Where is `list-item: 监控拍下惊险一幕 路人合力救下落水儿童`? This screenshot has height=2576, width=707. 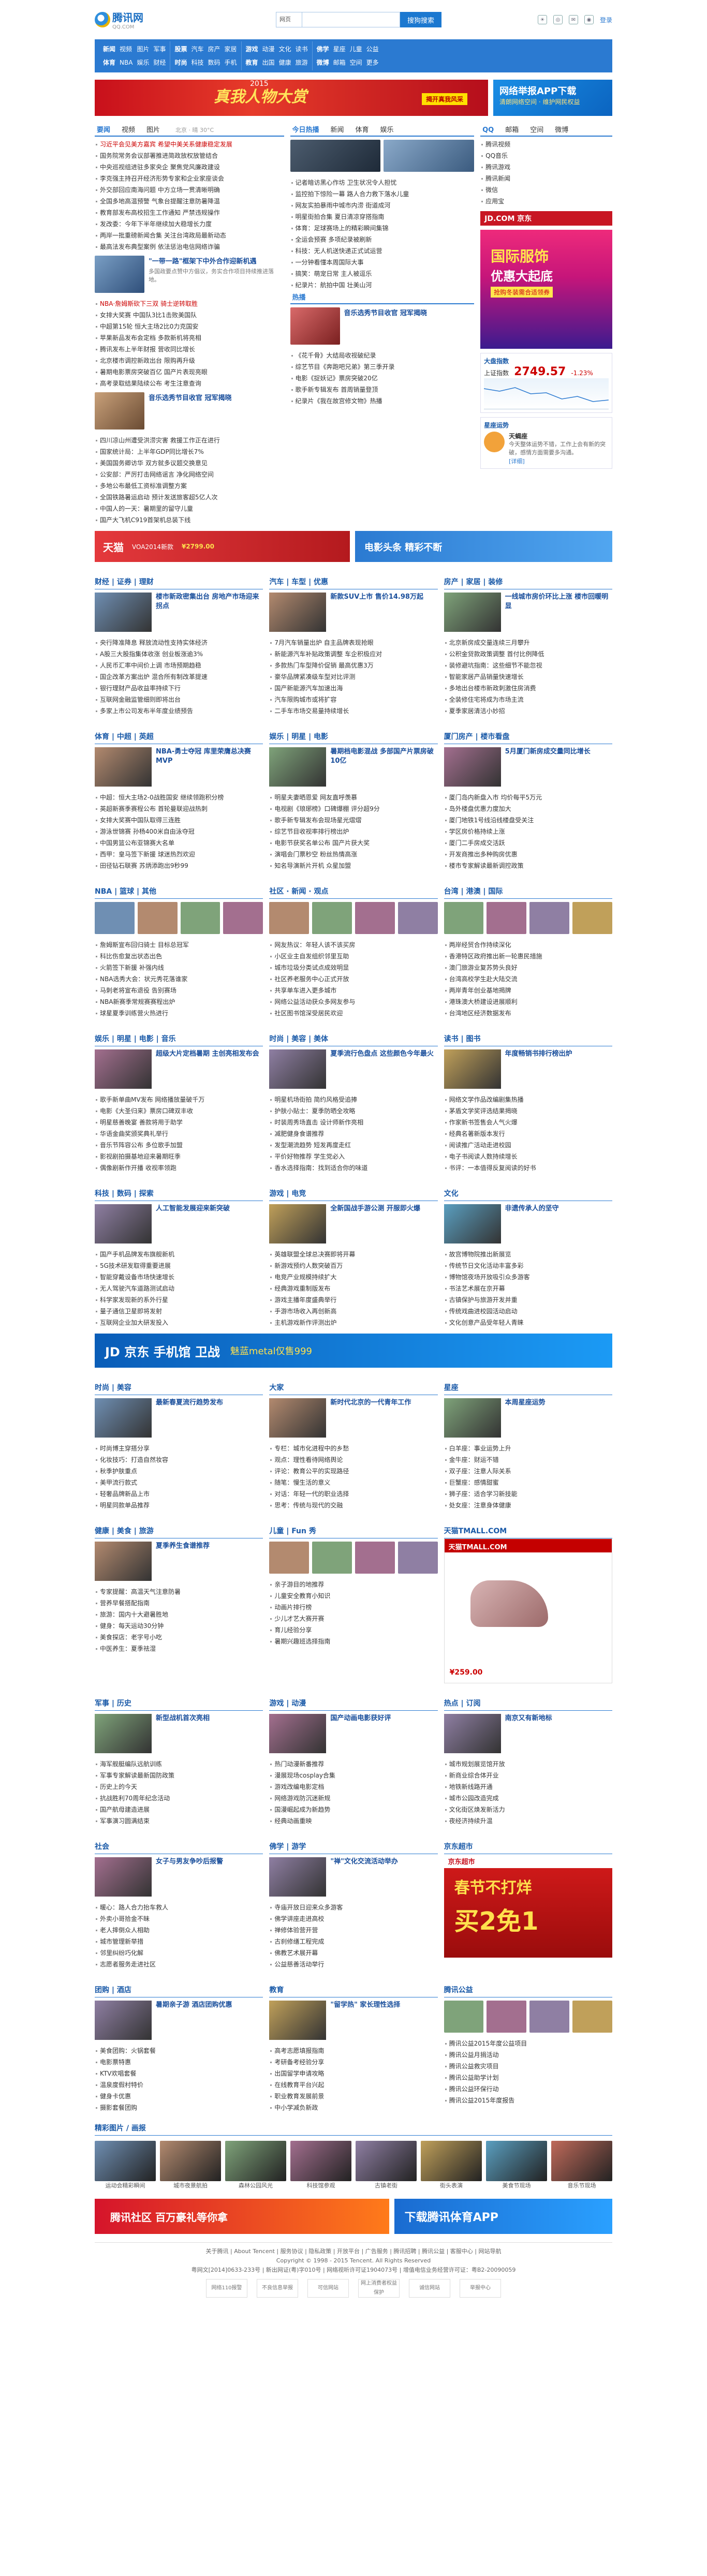 list-item: 监控拍下惊险一幕 路人合力救下落水儿童 is located at coordinates (382, 194).